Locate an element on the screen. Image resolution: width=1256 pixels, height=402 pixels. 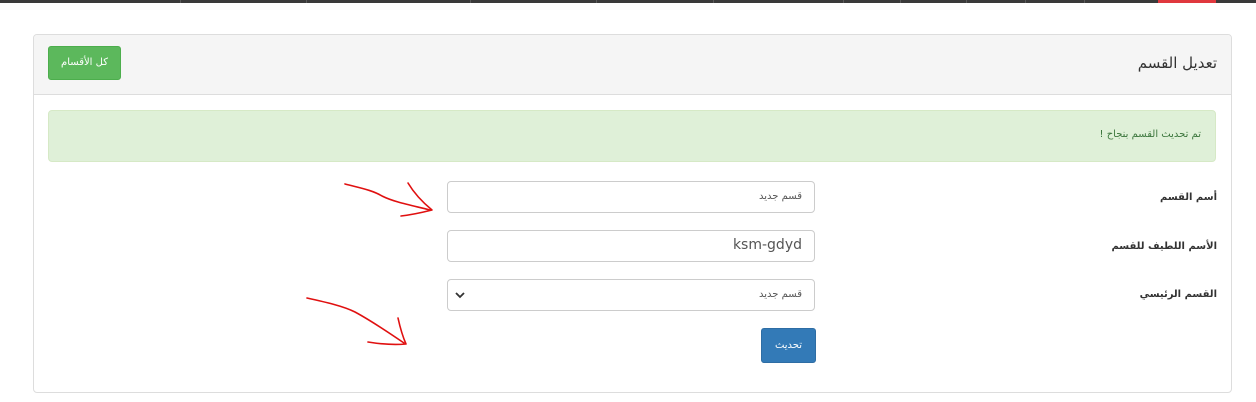
annotation-arrows is located at coordinates (369, 264).